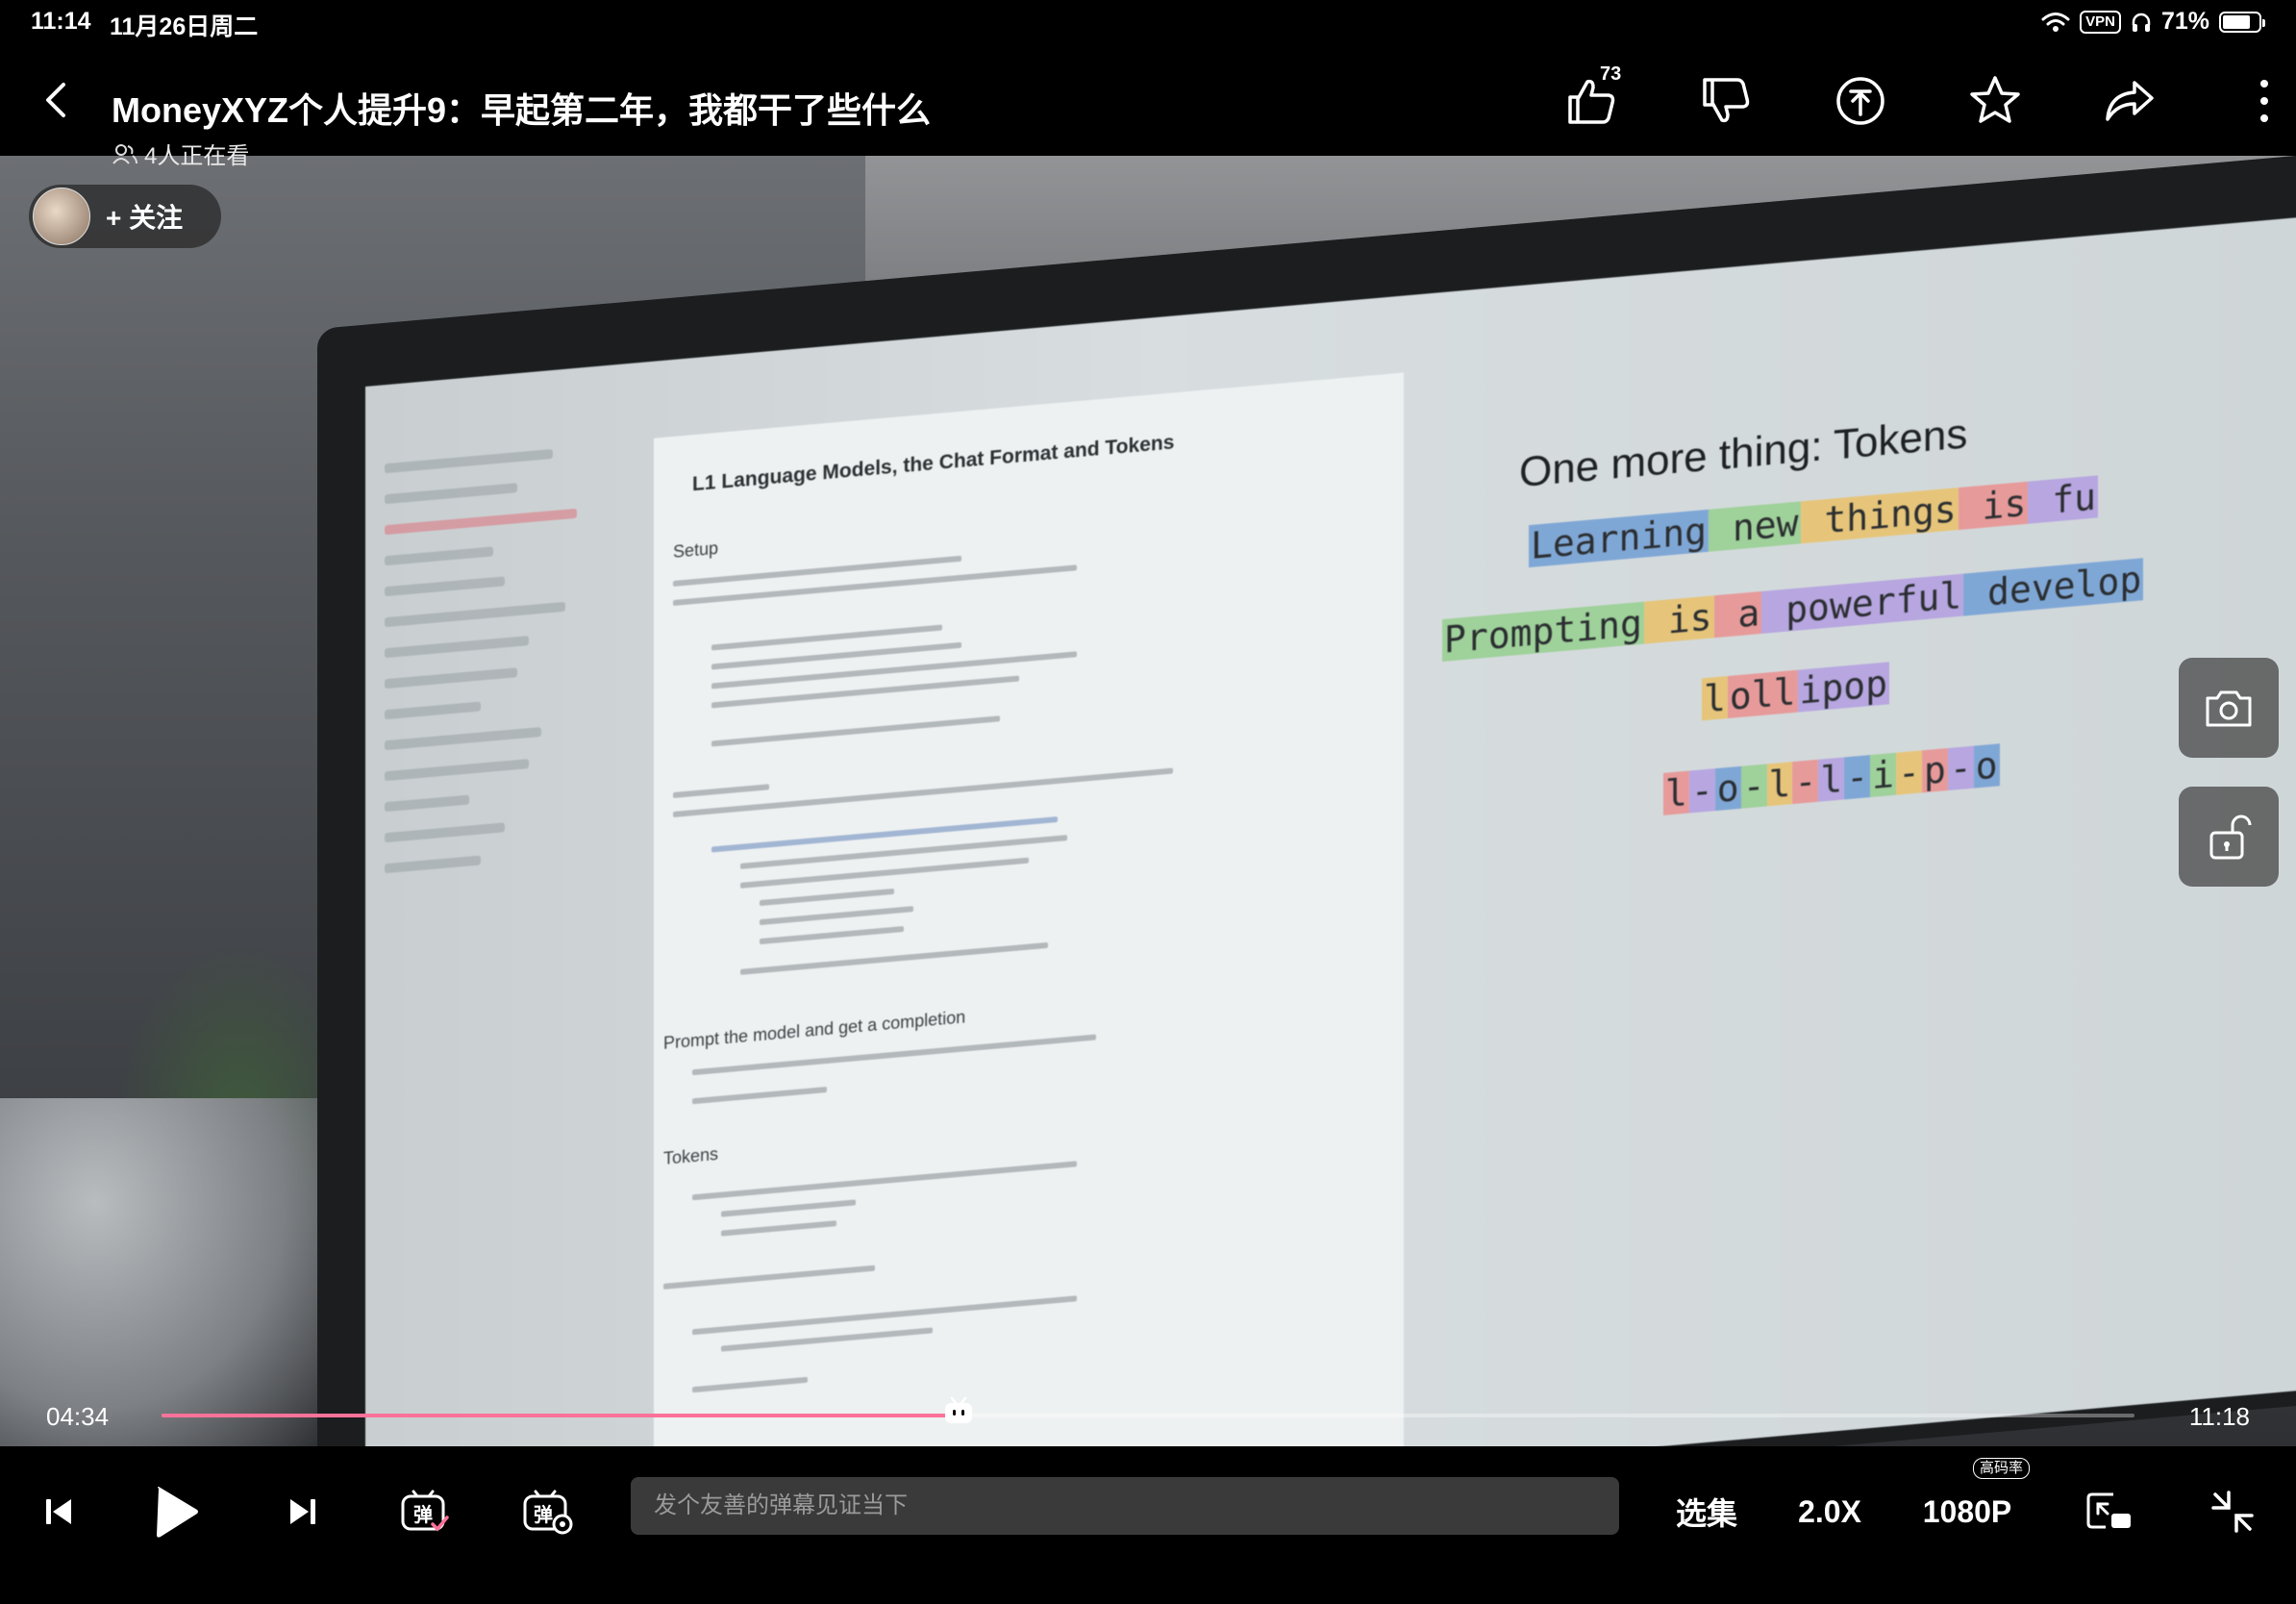 This screenshot has width=2296, height=1604. What do you see at coordinates (1883, 775) in the screenshot?
I see `token-chip: i` at bounding box center [1883, 775].